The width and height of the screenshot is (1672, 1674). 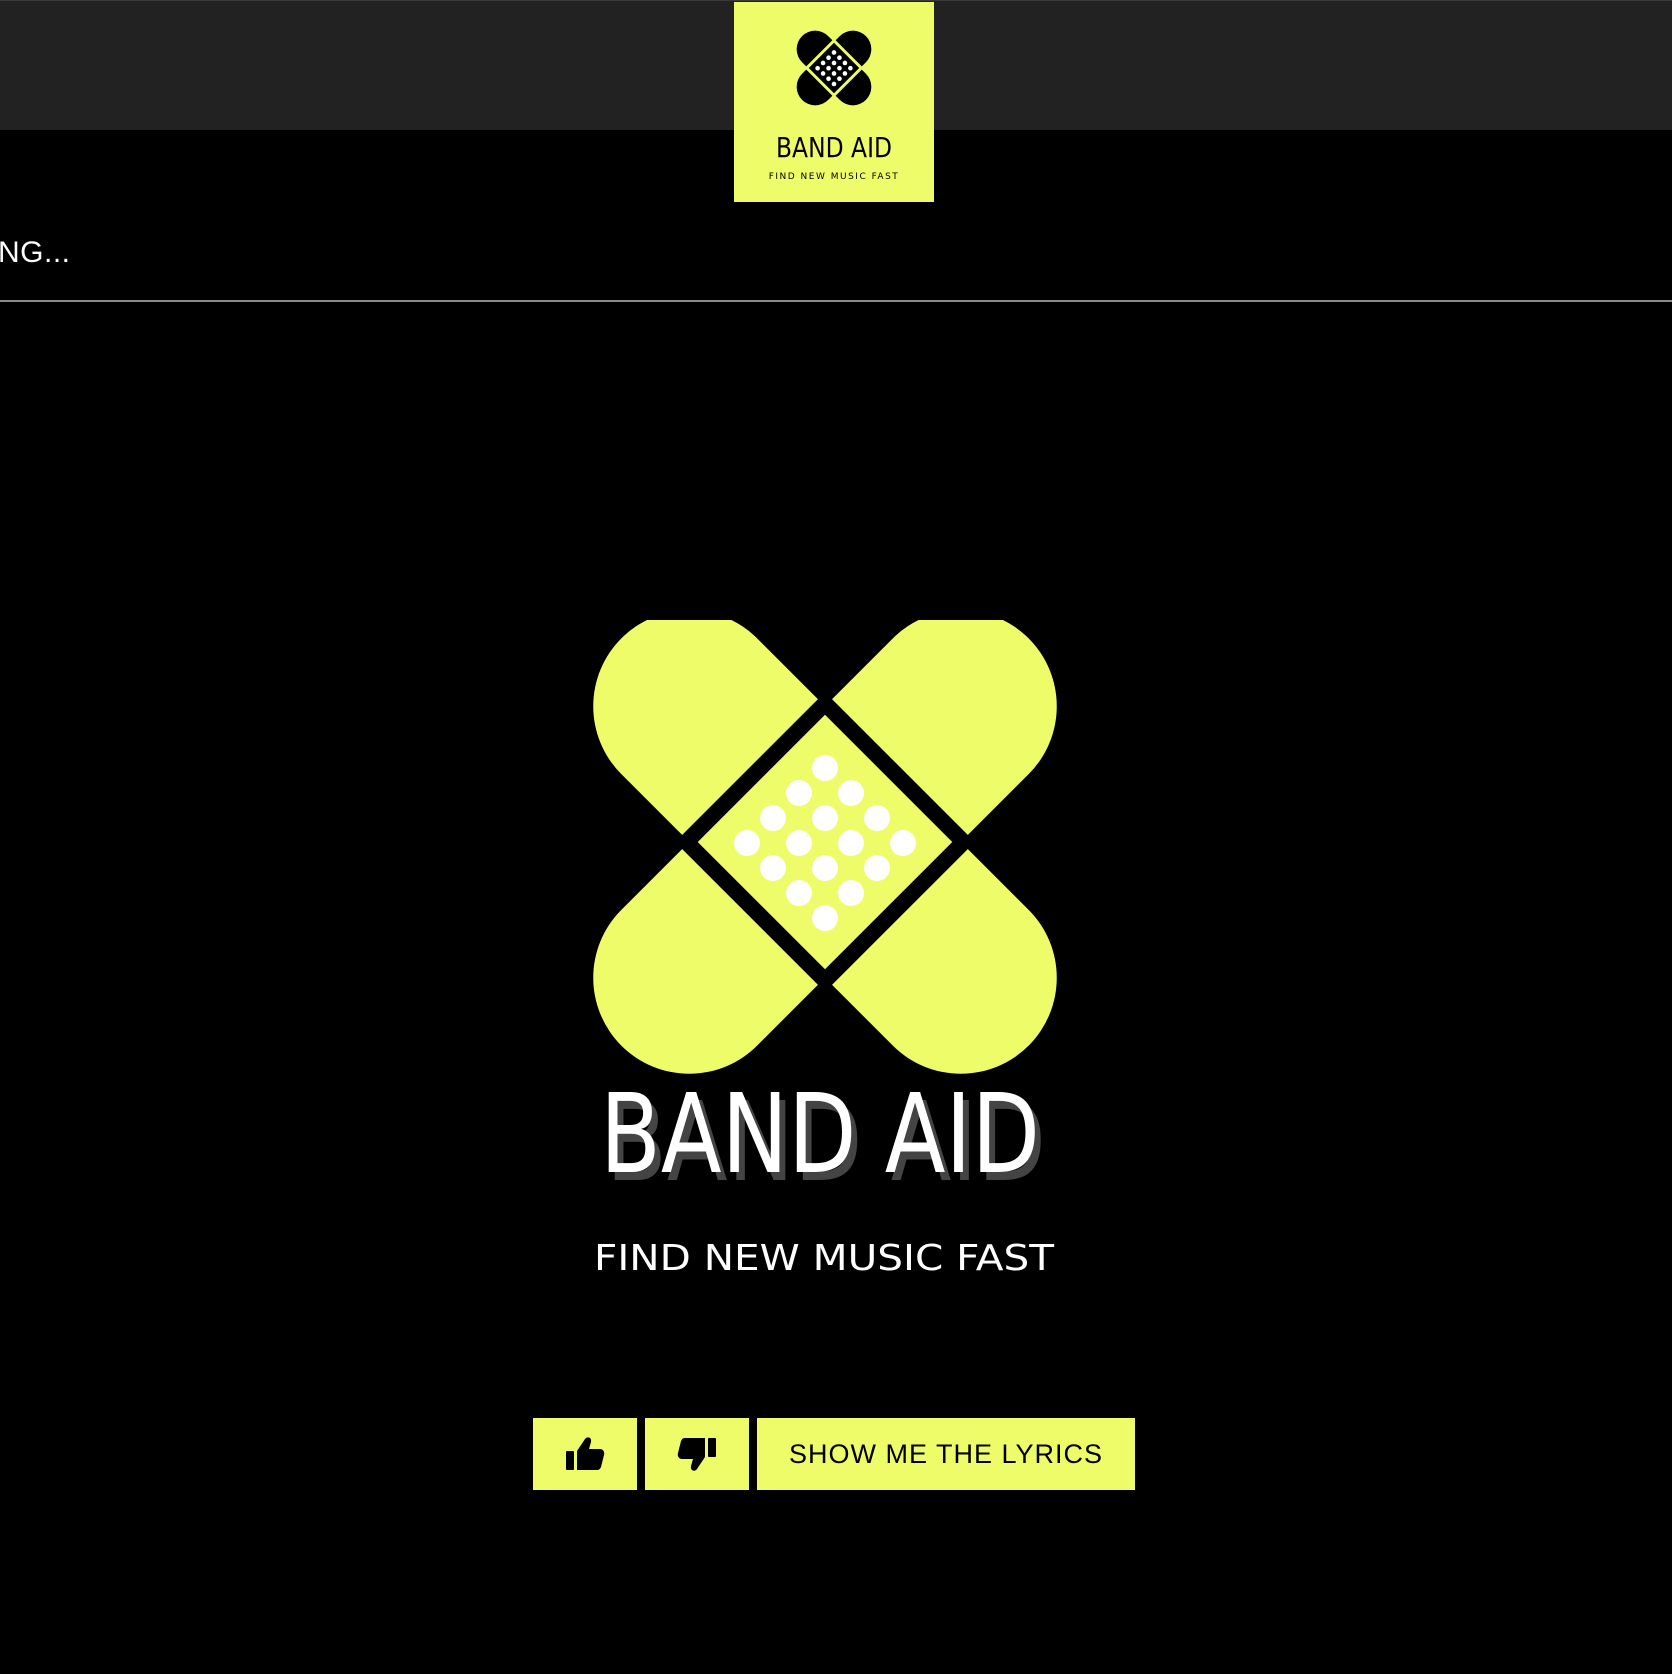 I want to click on like-button, so click(x=585, y=1454).